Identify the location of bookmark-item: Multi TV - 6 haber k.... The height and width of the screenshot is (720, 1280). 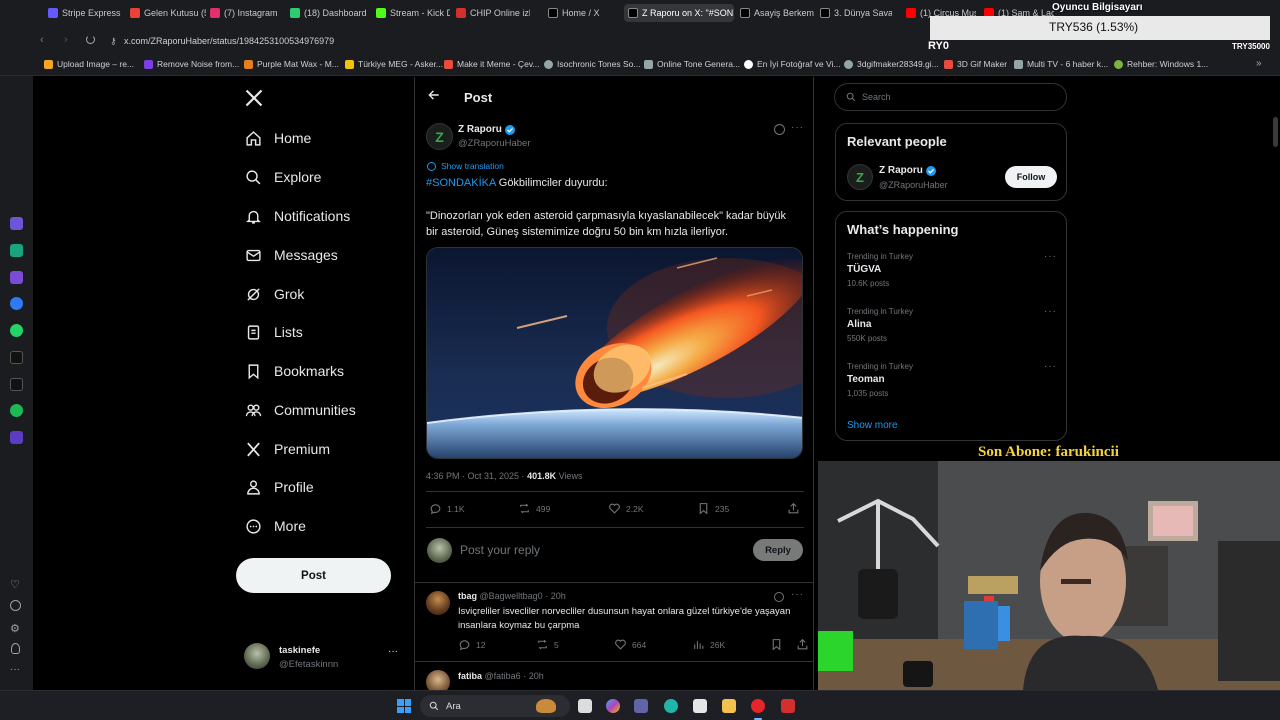
(1061, 64).